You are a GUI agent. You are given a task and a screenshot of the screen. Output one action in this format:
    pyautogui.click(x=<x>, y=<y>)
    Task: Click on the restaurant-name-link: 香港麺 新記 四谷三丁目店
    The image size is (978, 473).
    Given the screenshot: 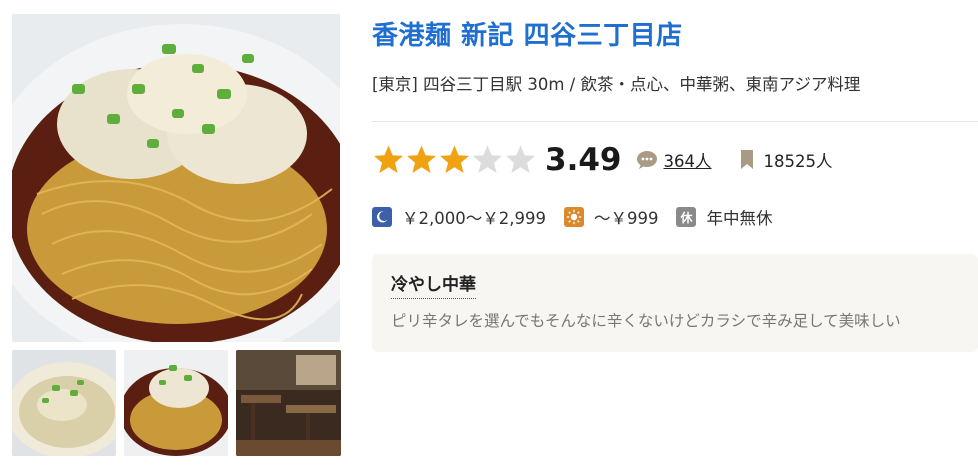 What is the action you would take?
    pyautogui.click(x=527, y=33)
    